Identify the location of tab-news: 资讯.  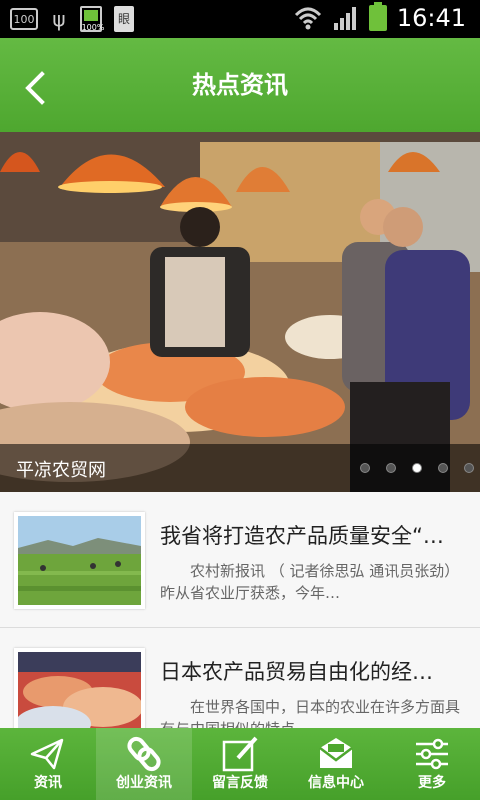
(48, 764).